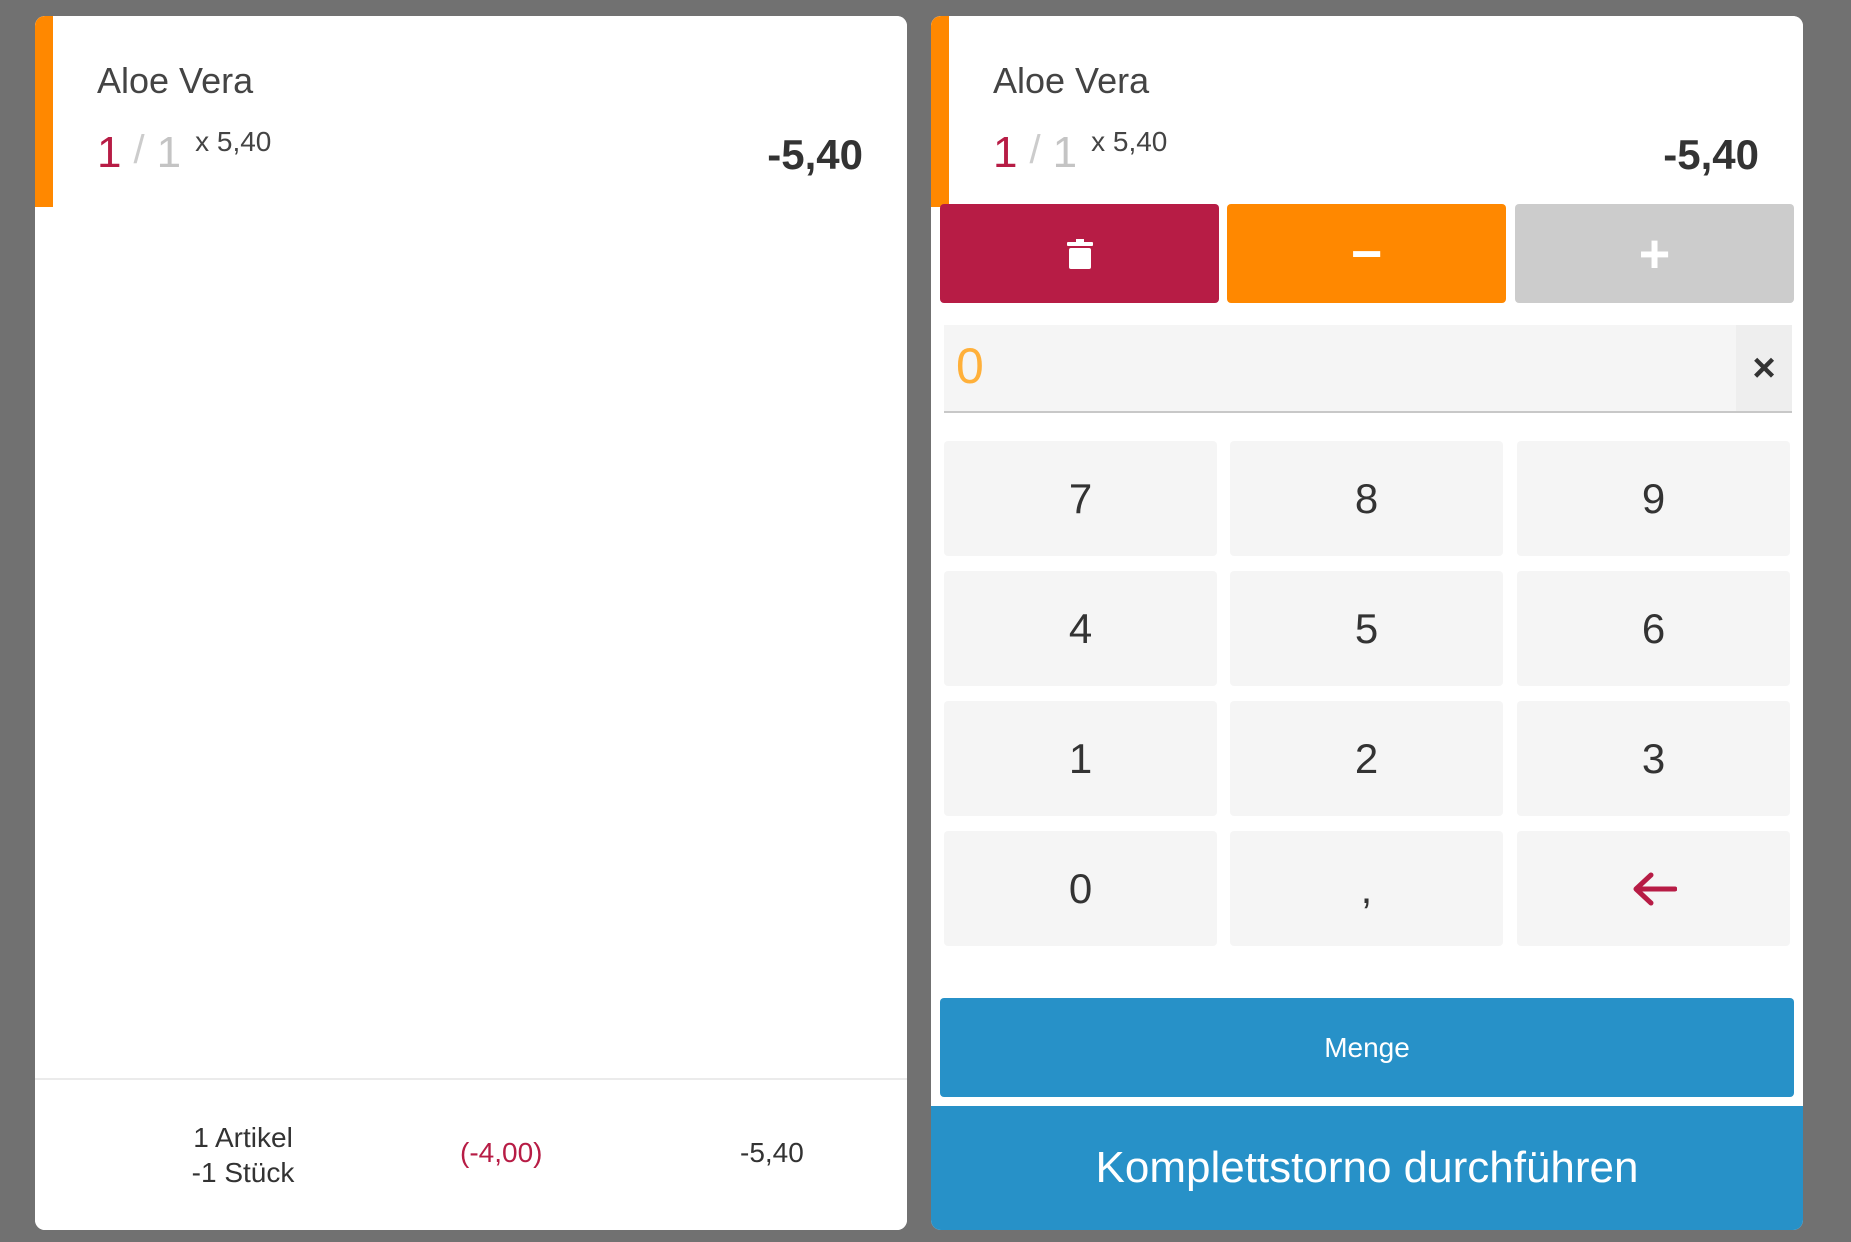 The width and height of the screenshot is (1851, 1242). Describe the element at coordinates (243, 1137) in the screenshot. I see `article-count: 1 Artikel` at that location.